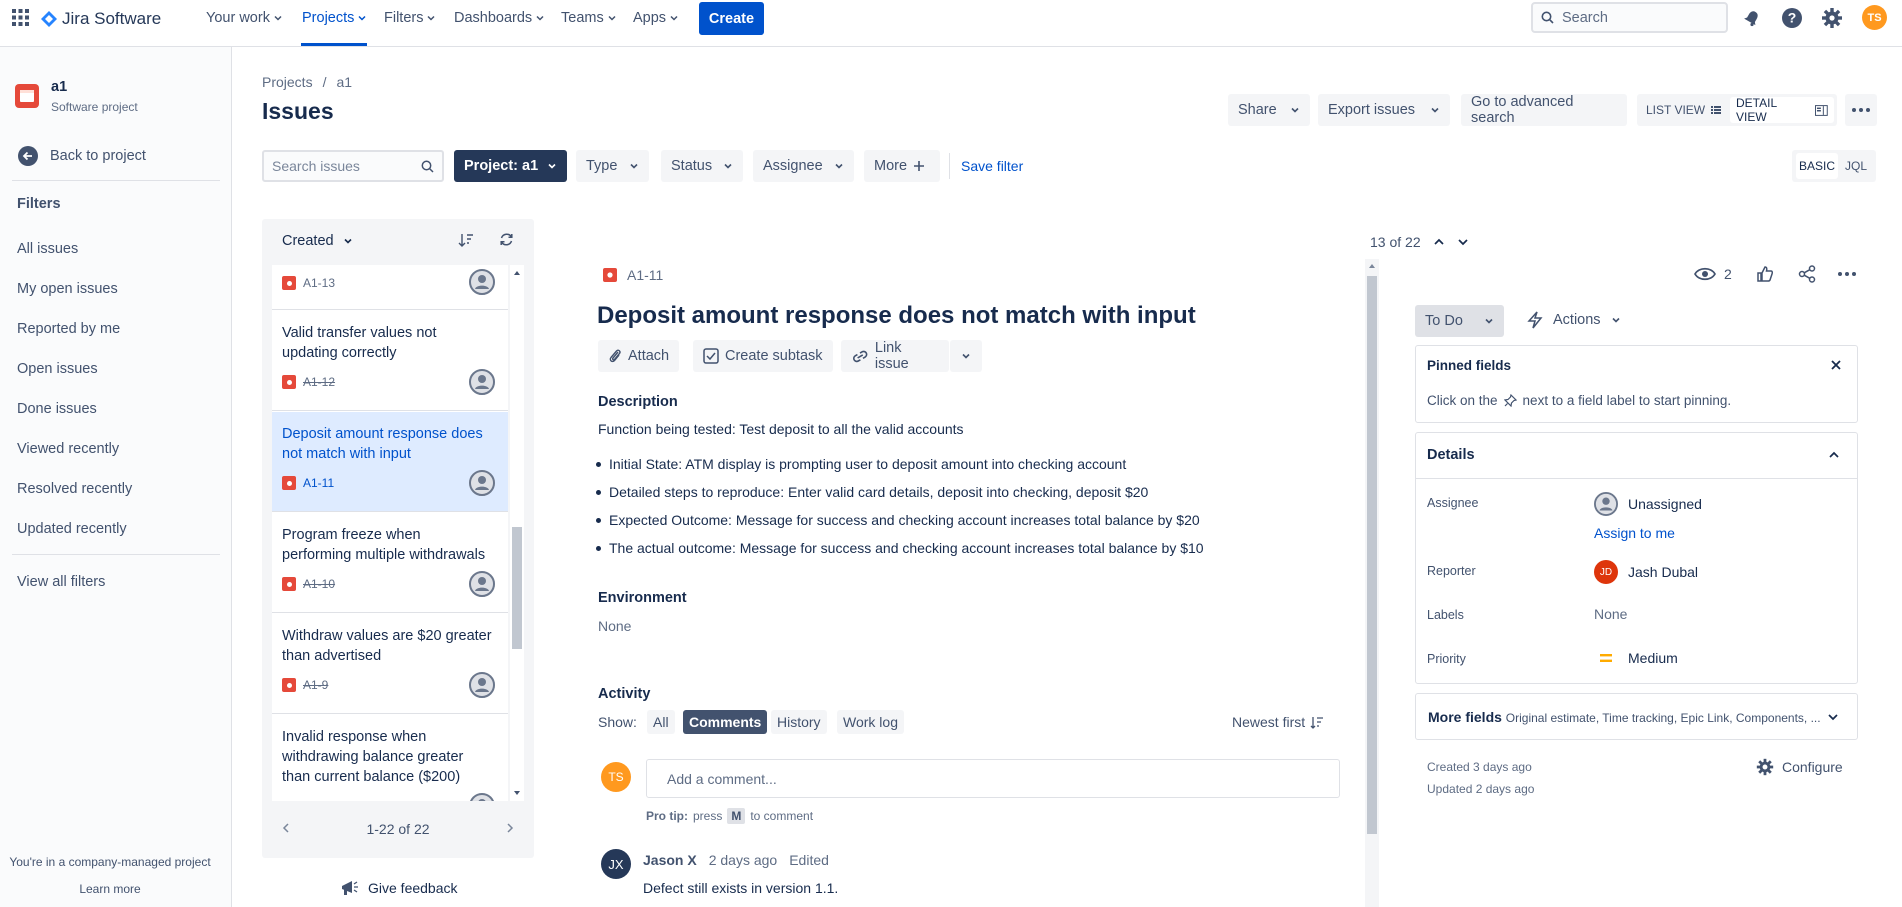 This screenshot has height=907, width=1902. What do you see at coordinates (20, 17) in the screenshot?
I see `app-switcher-icon` at bounding box center [20, 17].